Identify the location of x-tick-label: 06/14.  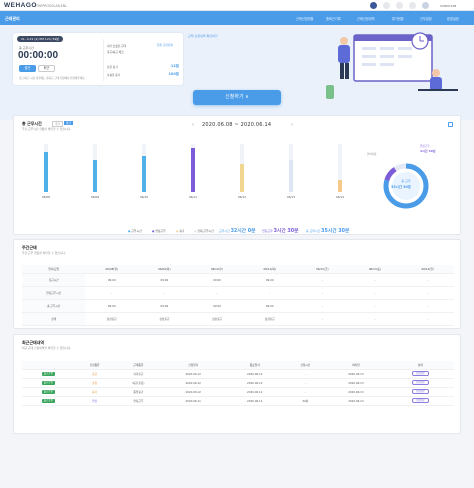
(340, 197).